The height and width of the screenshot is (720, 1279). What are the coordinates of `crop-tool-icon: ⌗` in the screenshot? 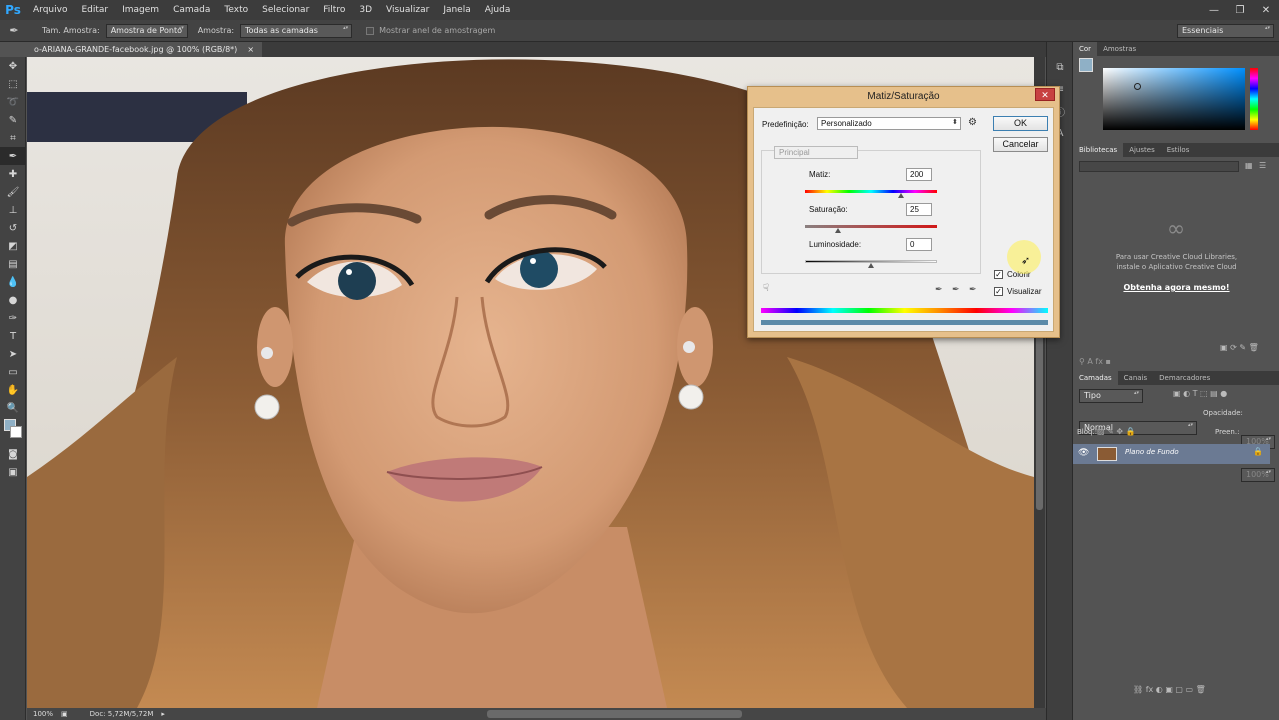 It's located at (13, 138).